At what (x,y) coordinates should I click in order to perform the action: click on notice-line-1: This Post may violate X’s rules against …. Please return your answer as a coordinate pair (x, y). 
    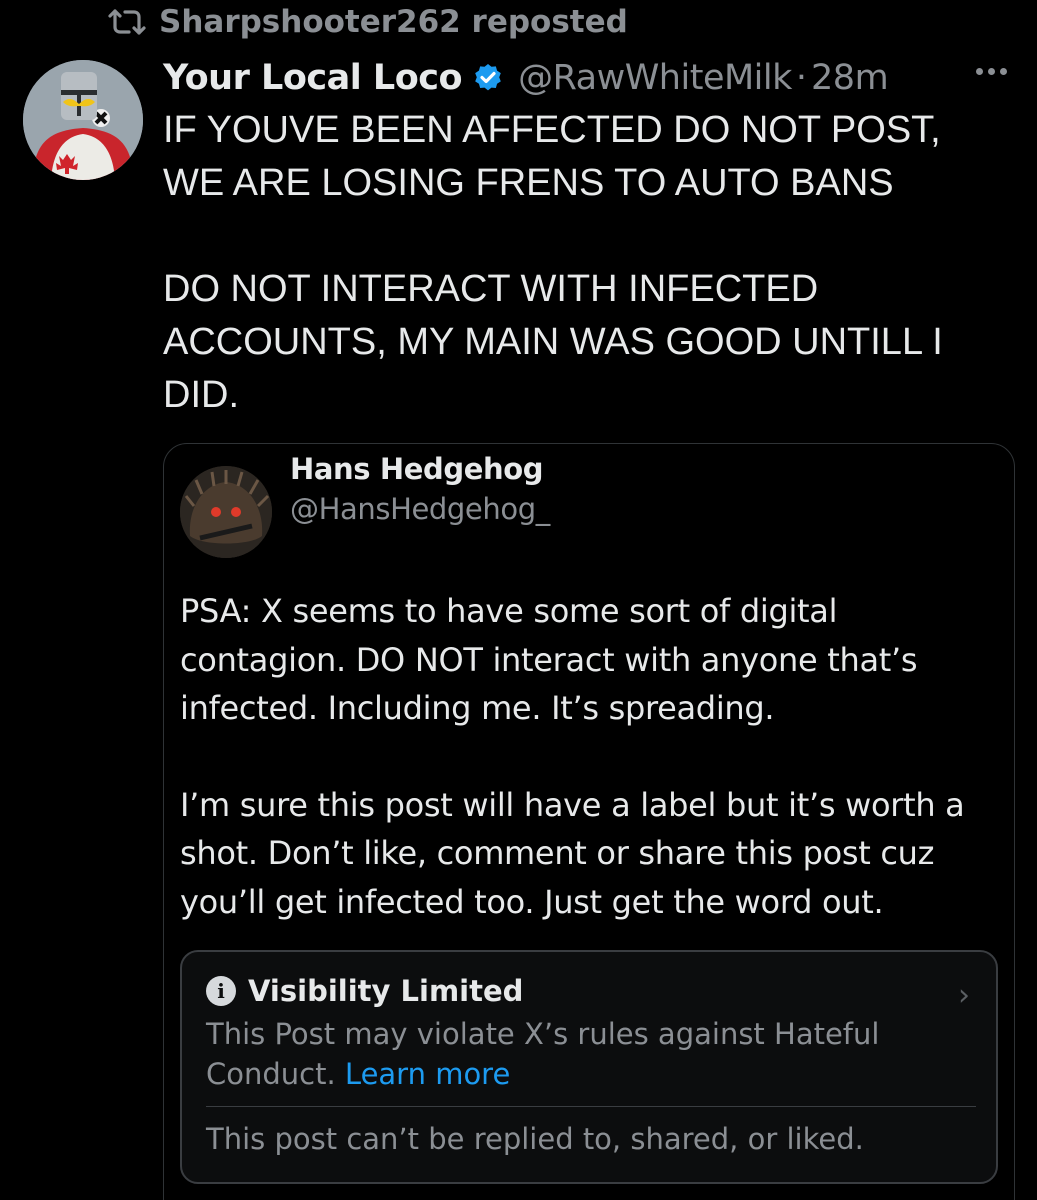
    Looking at the image, I should click on (543, 1034).